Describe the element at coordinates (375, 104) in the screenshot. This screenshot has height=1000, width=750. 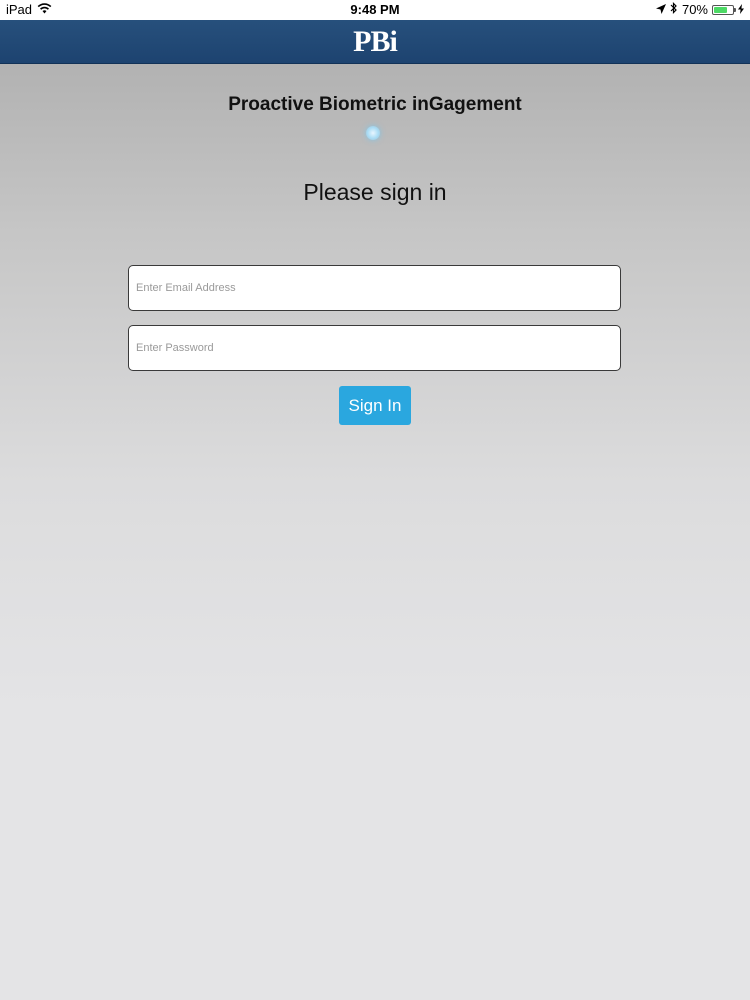
I see `app-title: Proactive Biometric inGagement` at that location.